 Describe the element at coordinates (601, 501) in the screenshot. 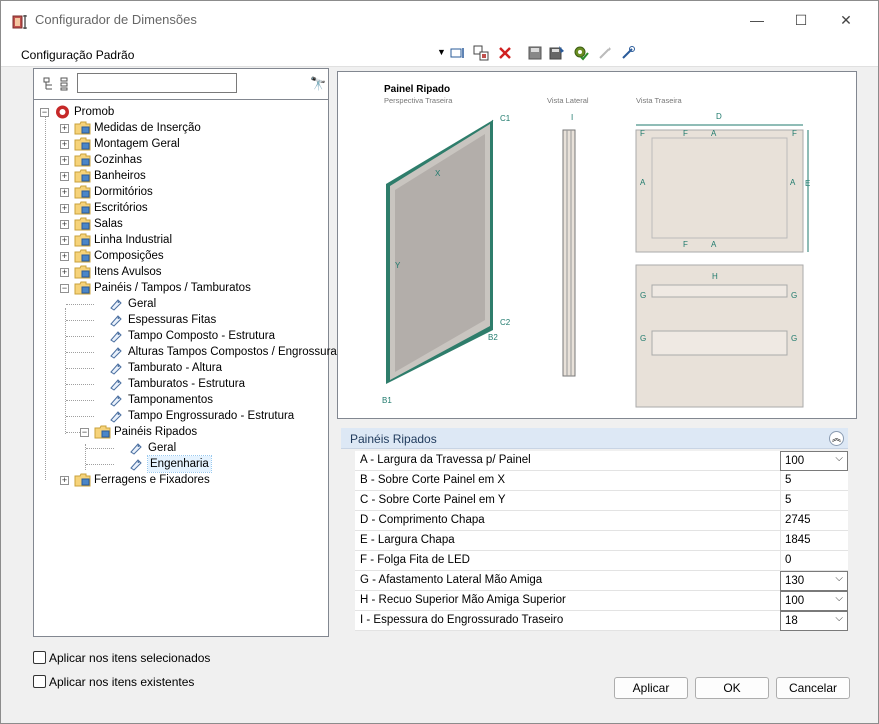

I see `property-row: C - Sobre Corte Painel em Y 5` at that location.